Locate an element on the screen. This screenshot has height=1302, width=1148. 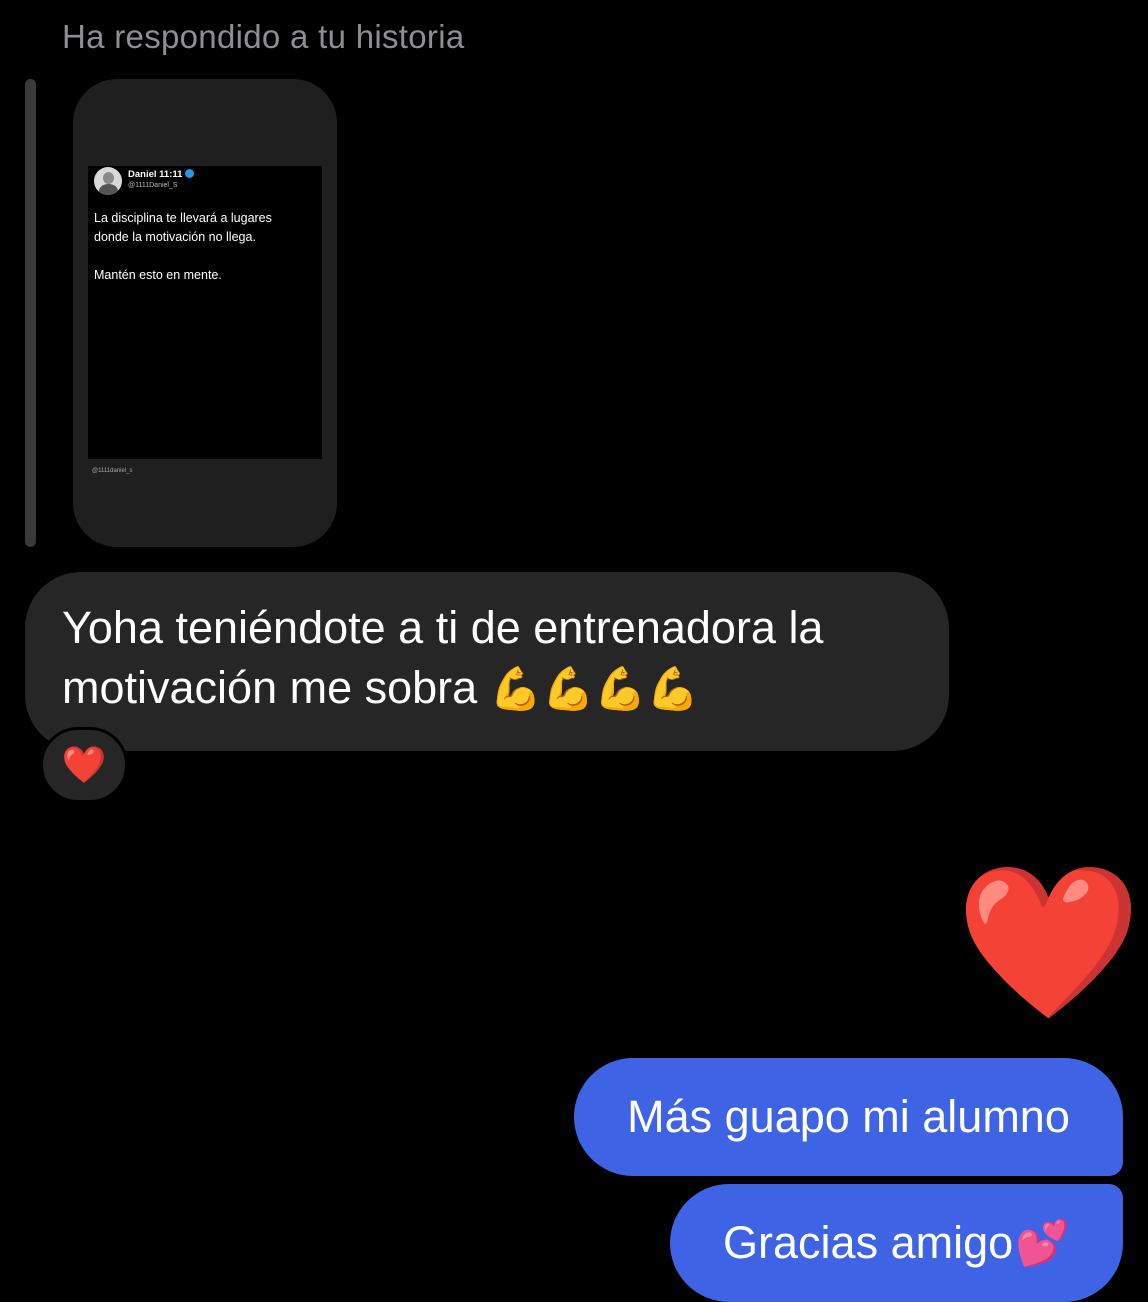
flexed-biceps-icon: 💪💪💪💪 is located at coordinates (594, 688).